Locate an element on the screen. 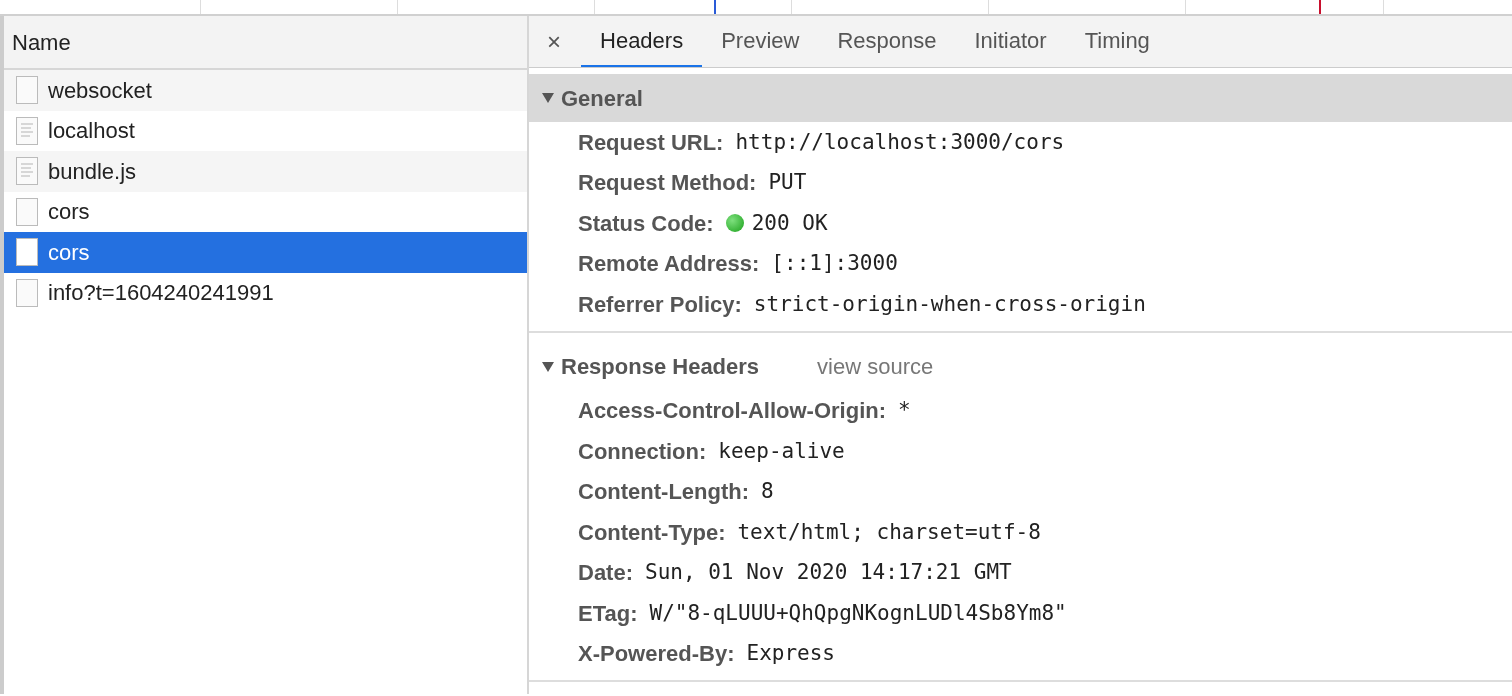 This screenshot has height=696, width=1512. header-value: keep-alive is located at coordinates (781, 451).